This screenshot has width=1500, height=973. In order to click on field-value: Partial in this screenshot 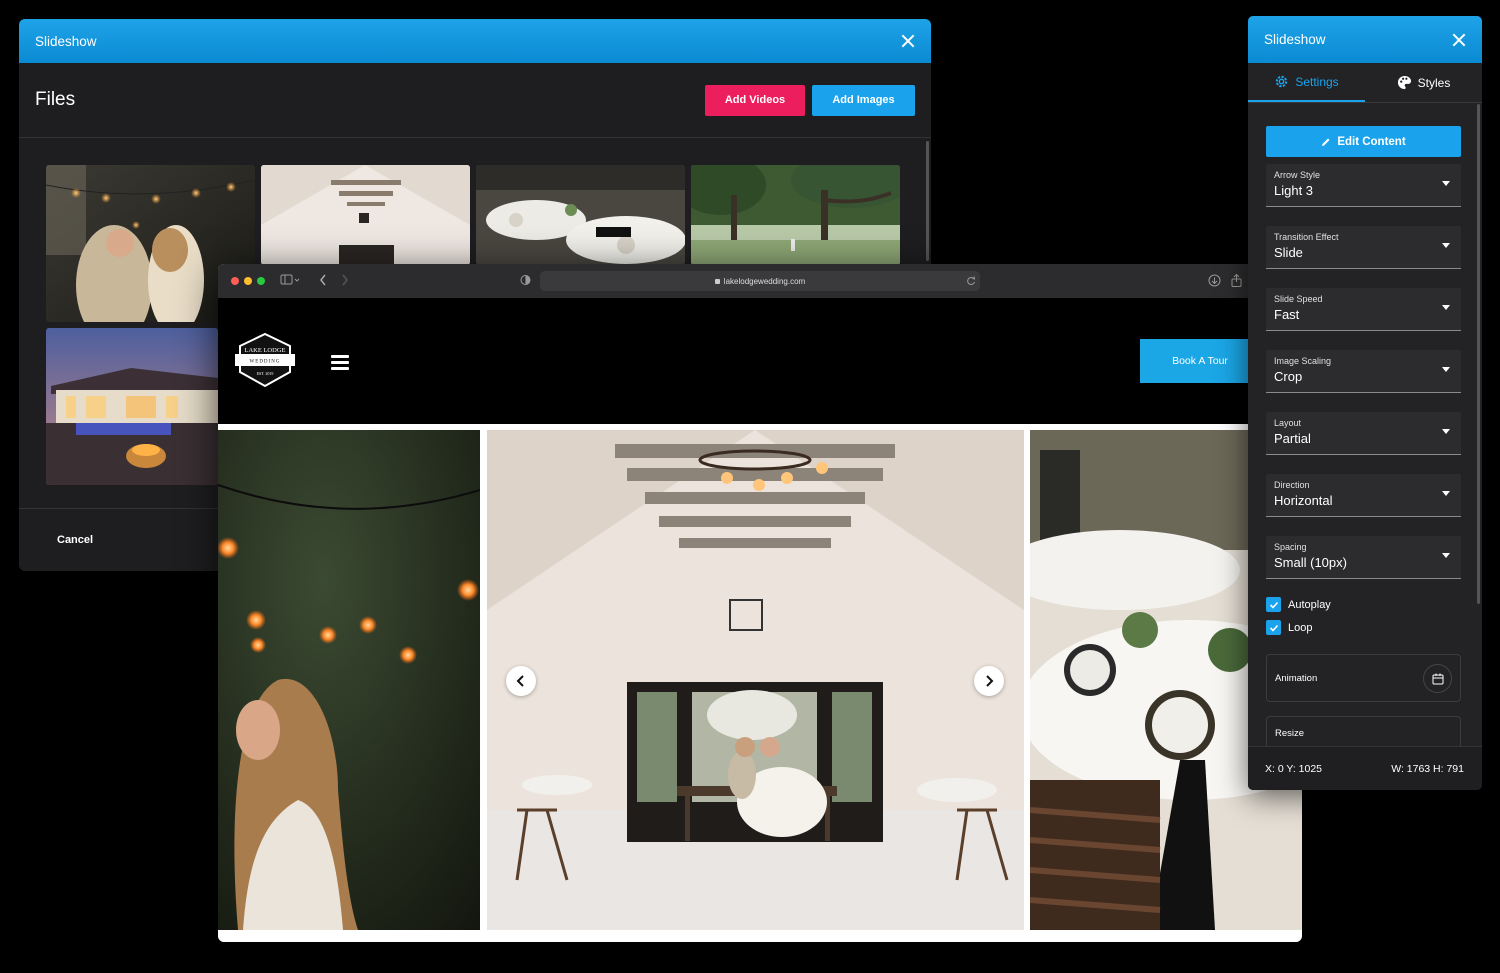, I will do `click(1292, 438)`.